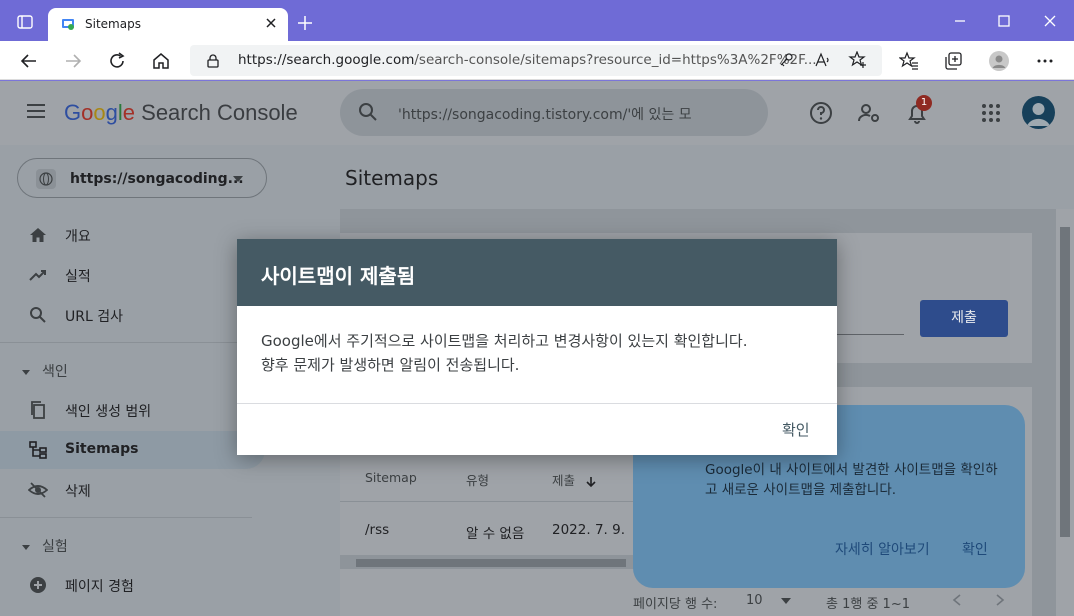  Describe the element at coordinates (78, 277) in the screenshot. I see `sidebar-item-label: 실적` at that location.